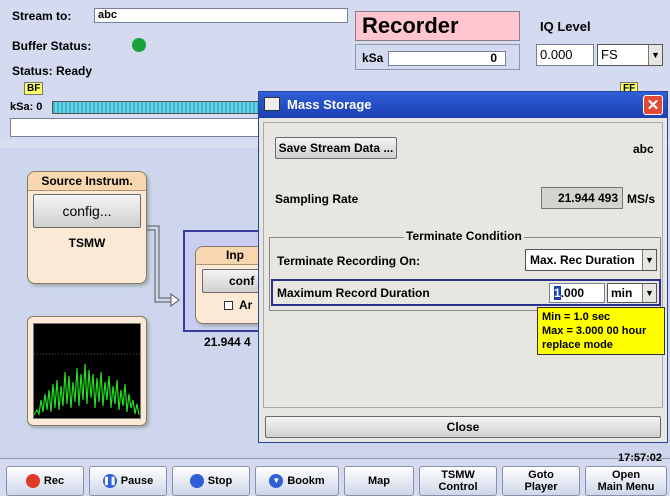 This screenshot has height=496, width=670. What do you see at coordinates (276, 481) in the screenshot?
I see `bookmark-icon: ▼` at bounding box center [276, 481].